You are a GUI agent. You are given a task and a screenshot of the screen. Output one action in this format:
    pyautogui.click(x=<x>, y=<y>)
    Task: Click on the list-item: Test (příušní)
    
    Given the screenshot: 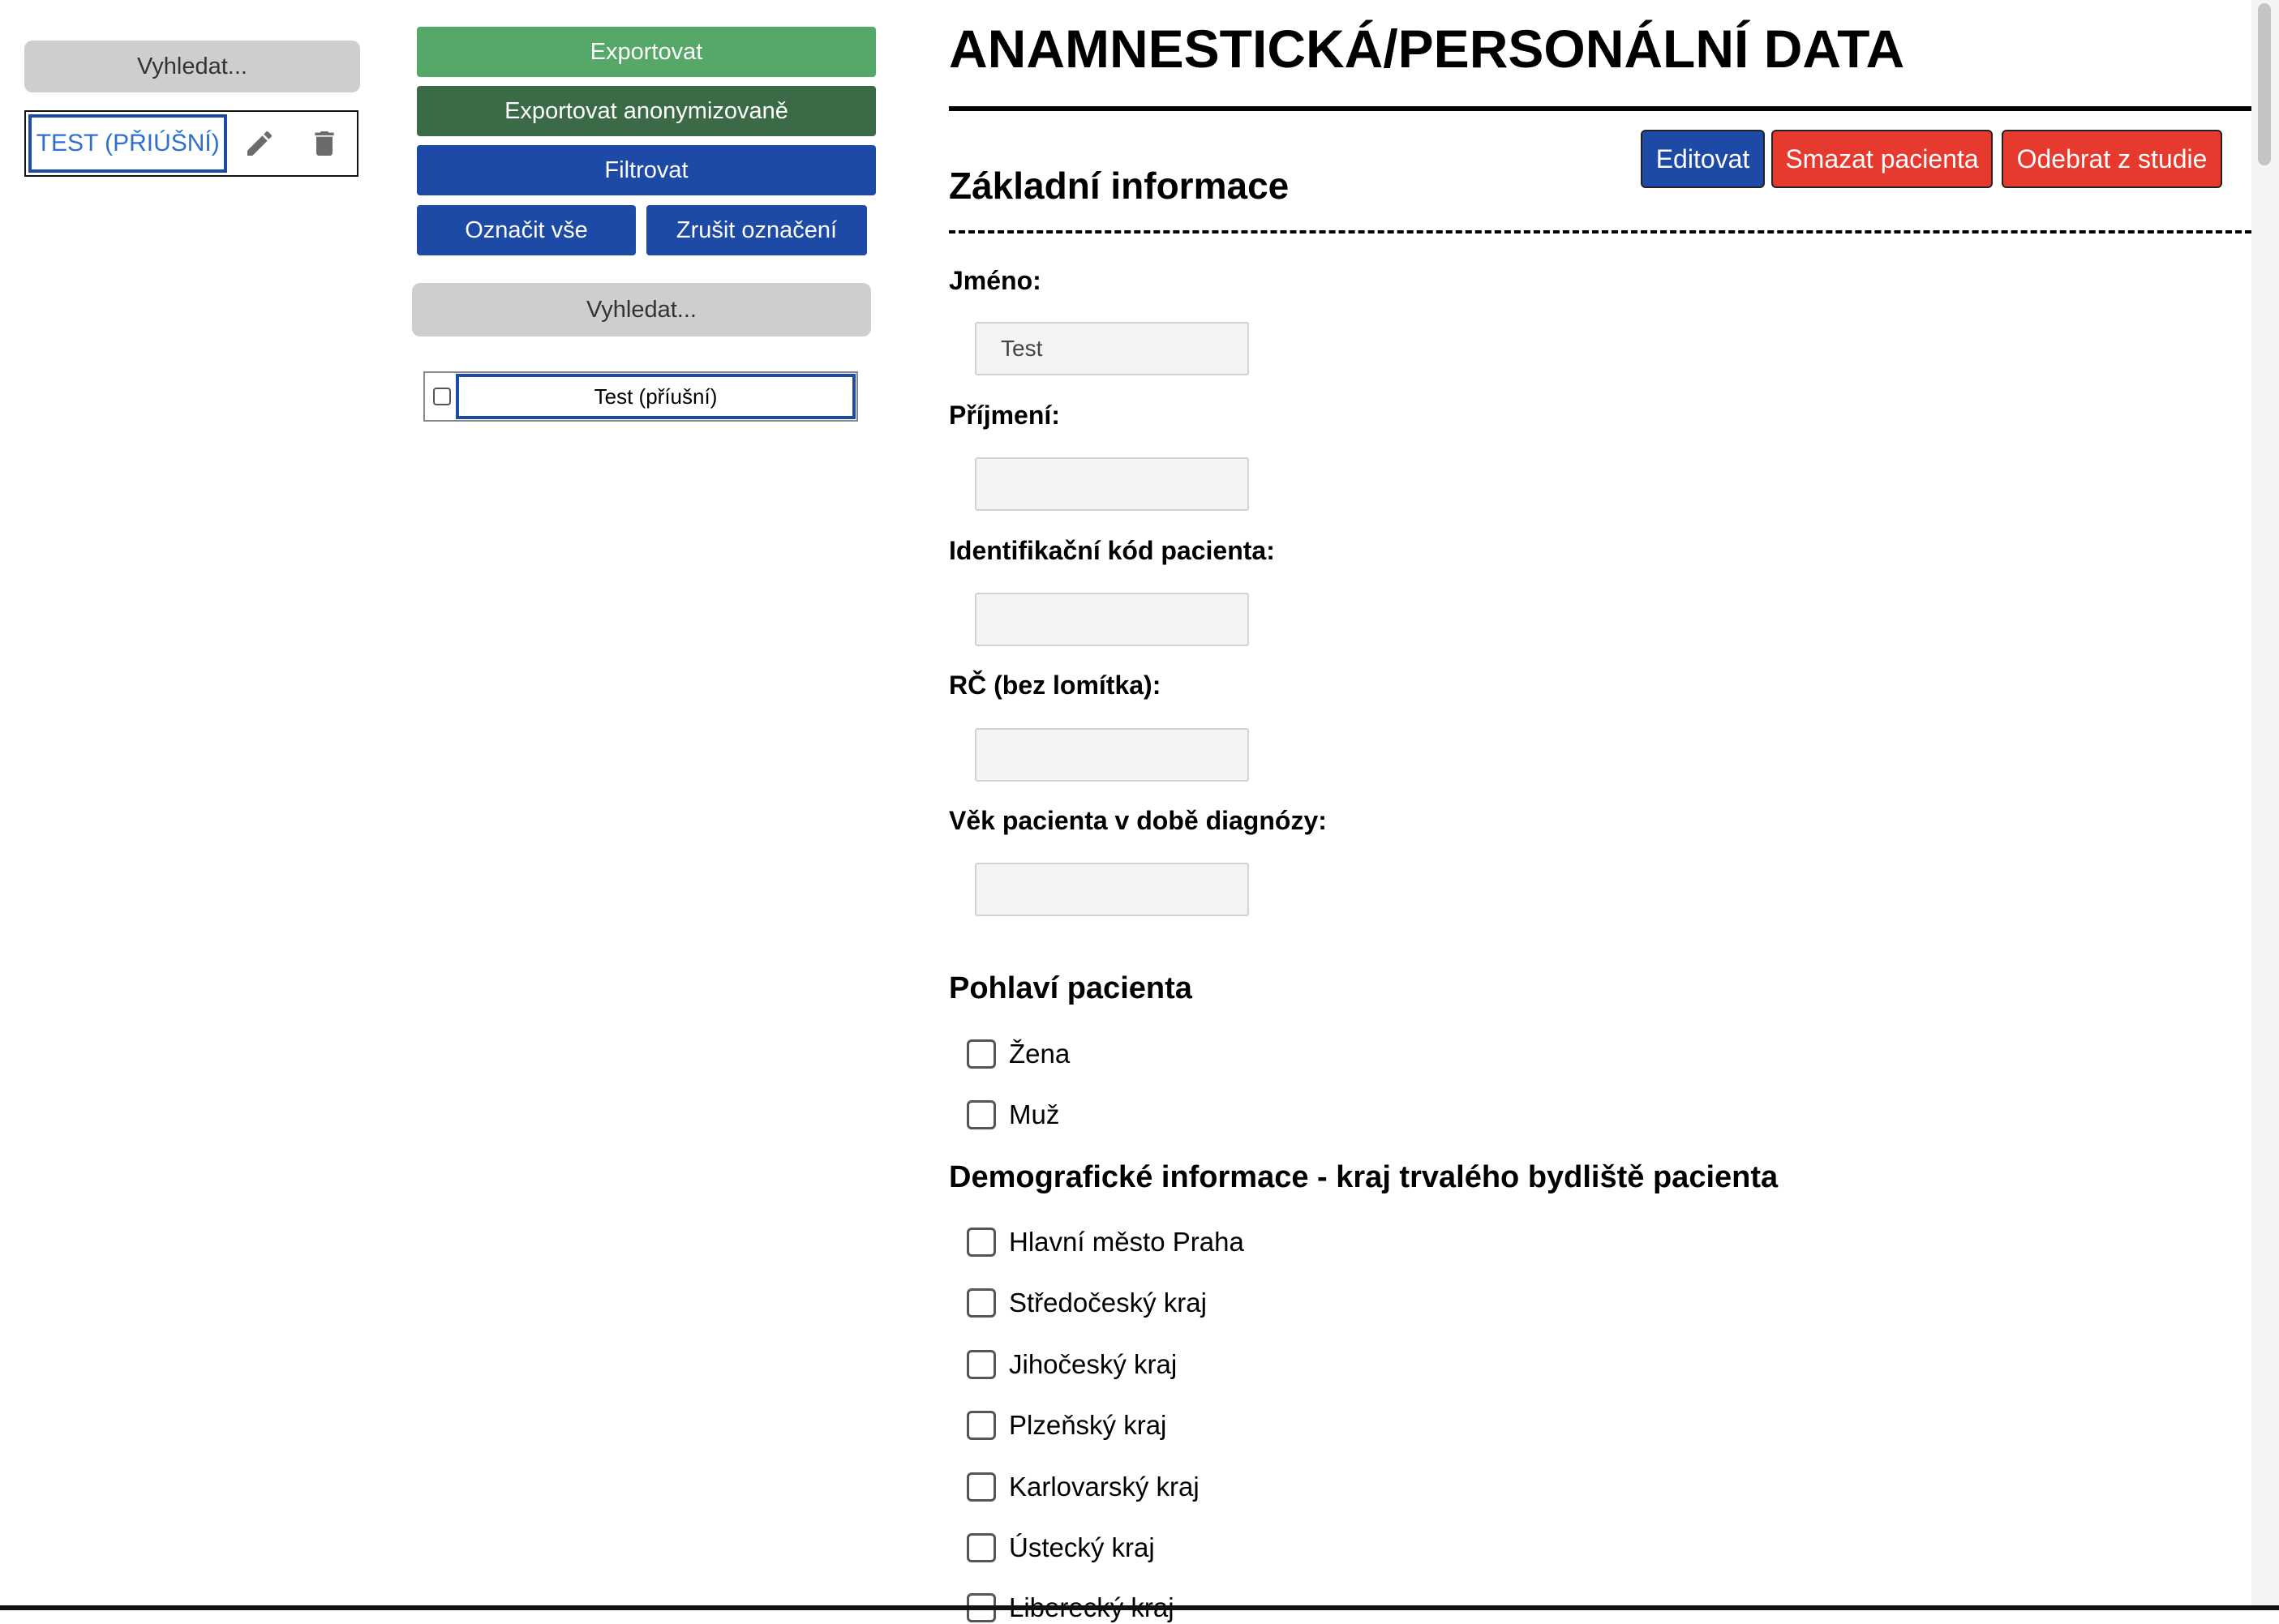 What is the action you would take?
    pyautogui.click(x=640, y=397)
    